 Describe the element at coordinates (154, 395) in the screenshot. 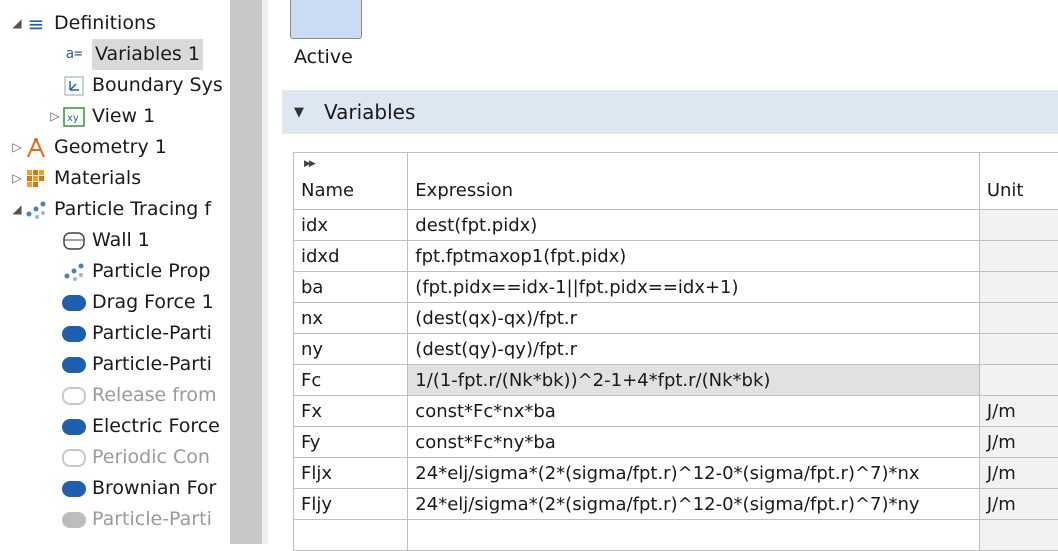

I see `tree-item-label: Release from` at that location.